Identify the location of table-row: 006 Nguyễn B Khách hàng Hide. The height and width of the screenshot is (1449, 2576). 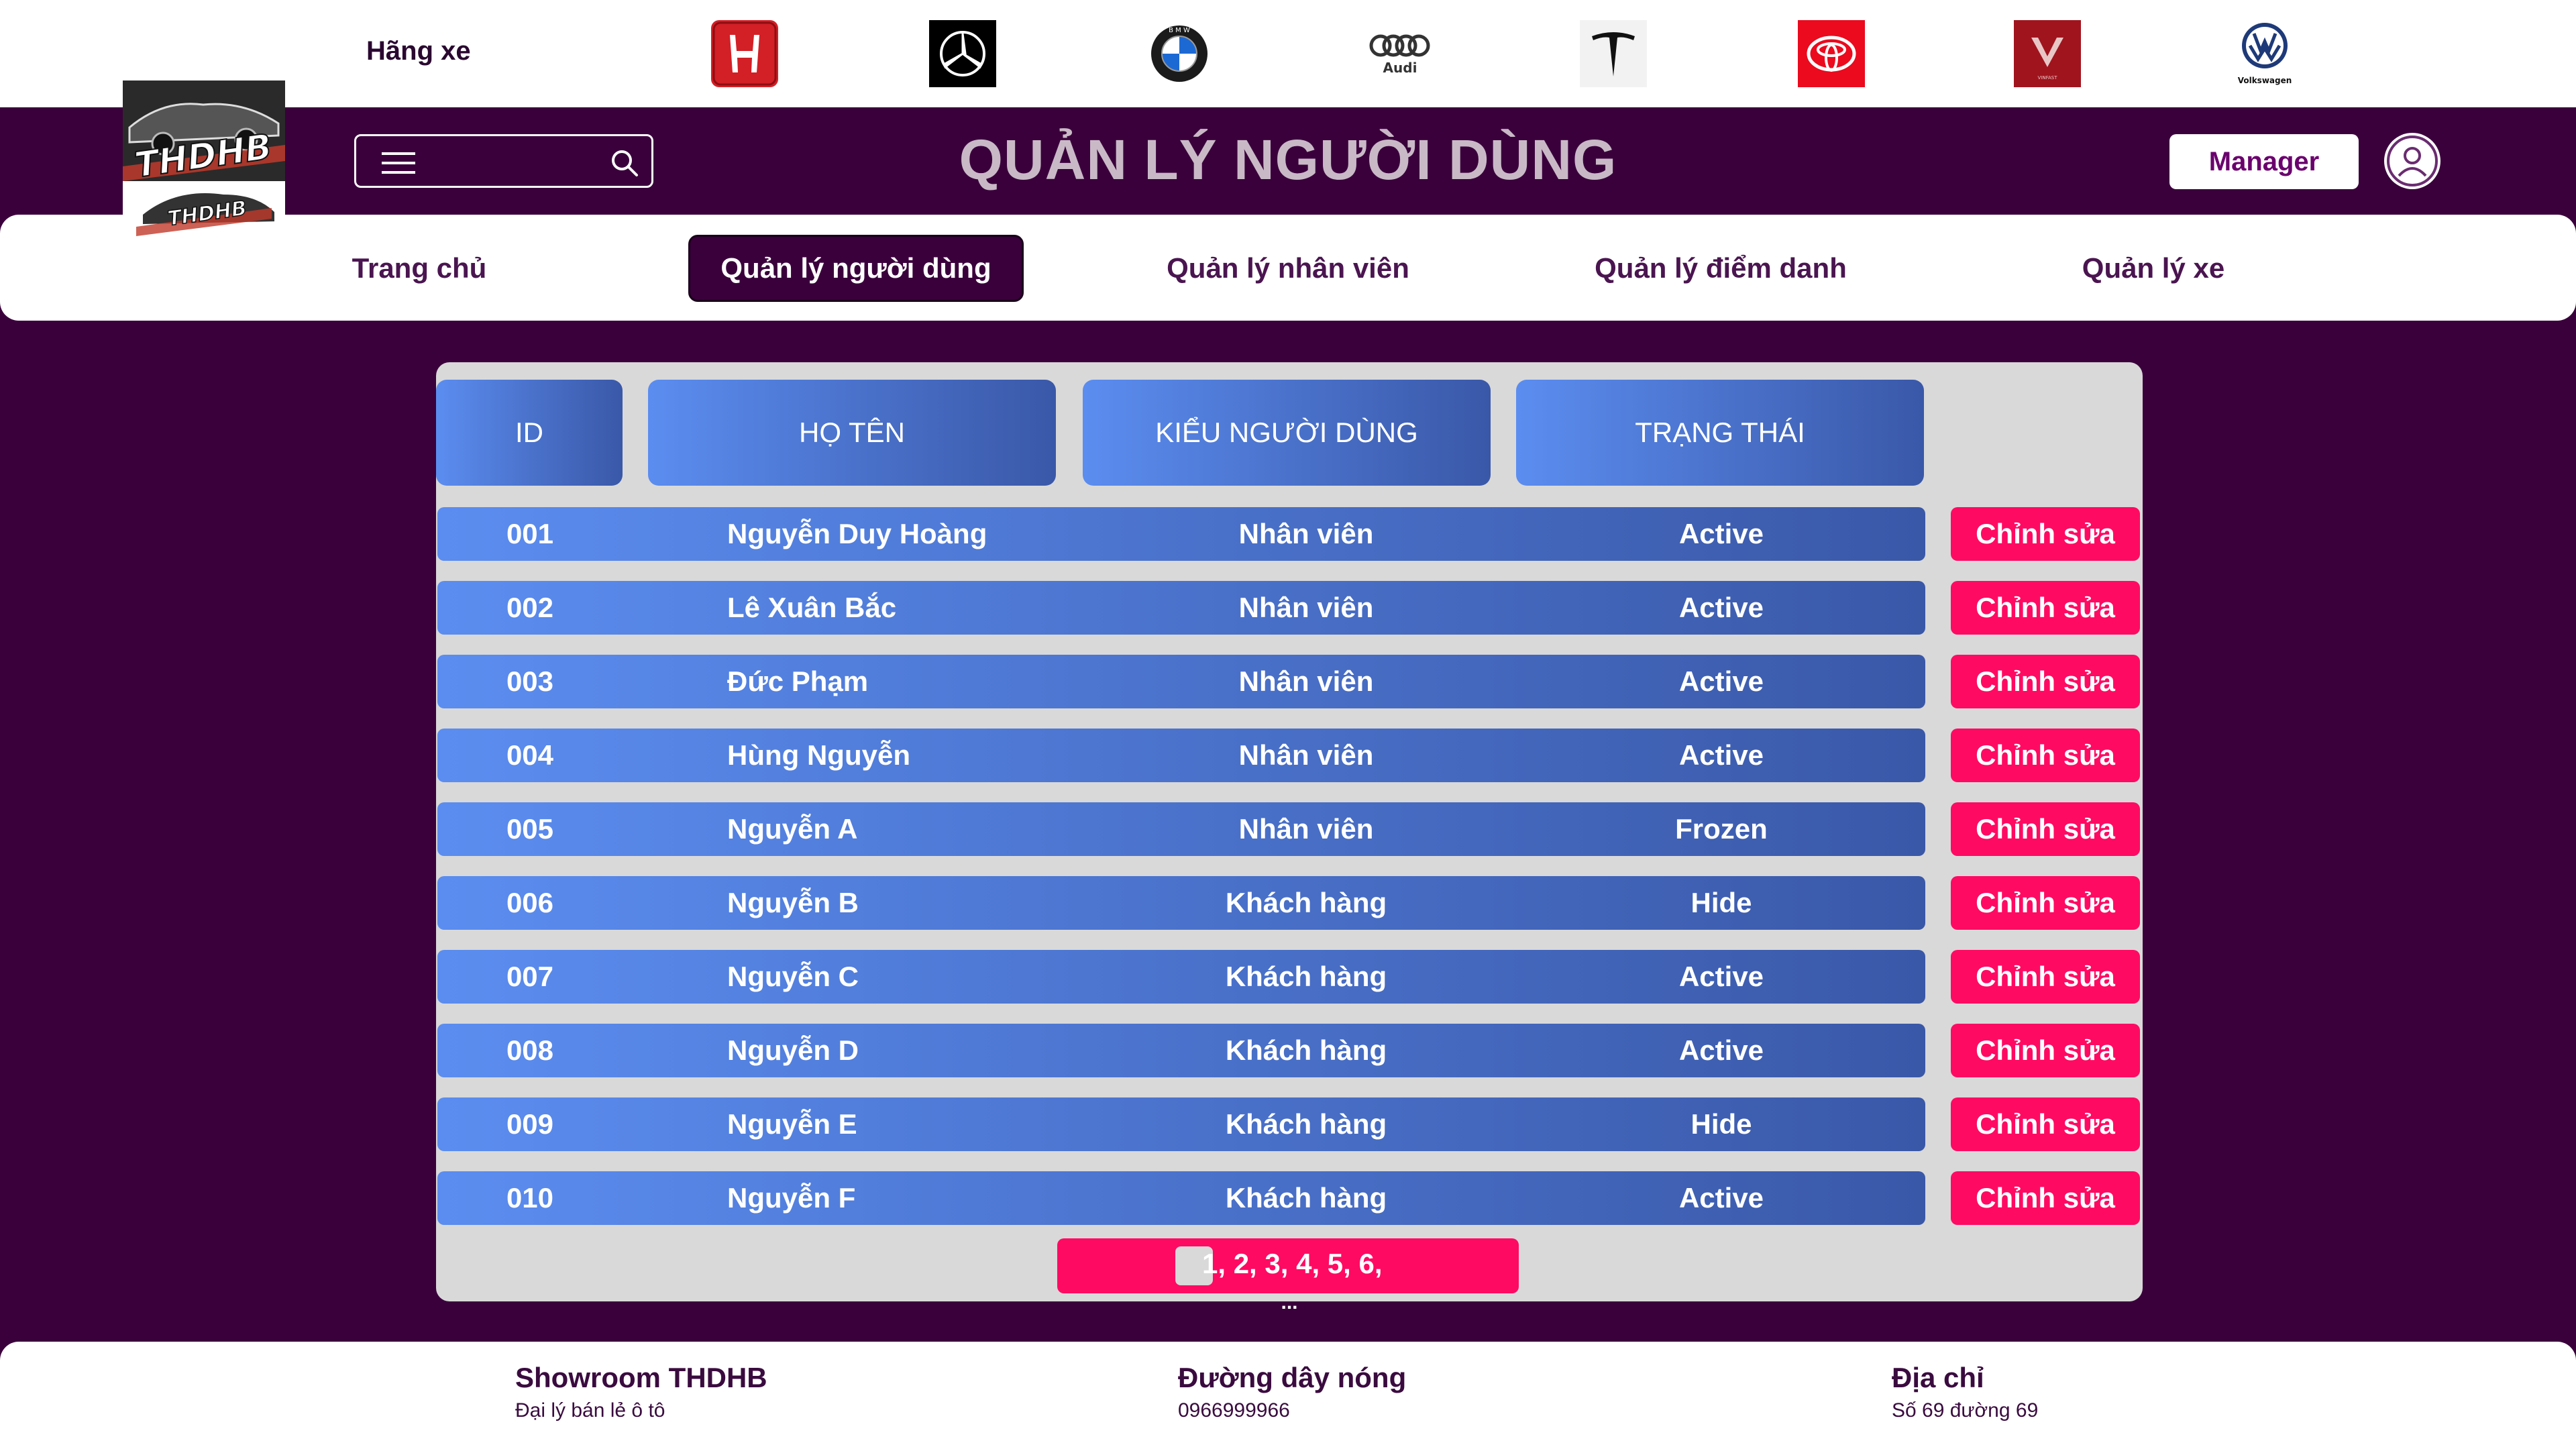
(1181, 903).